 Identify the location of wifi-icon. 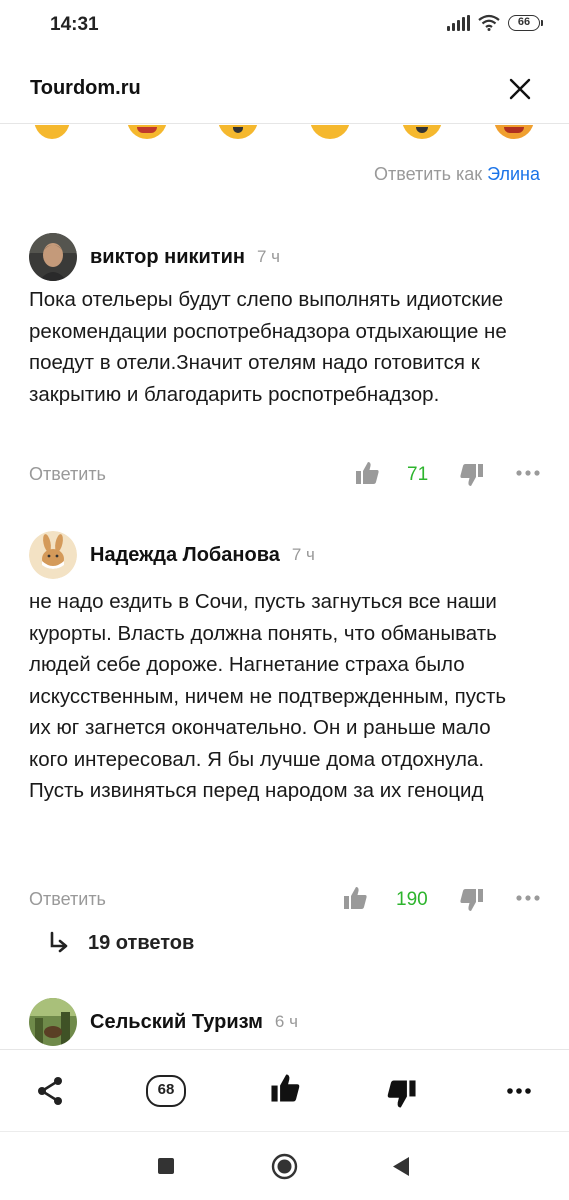
(489, 22).